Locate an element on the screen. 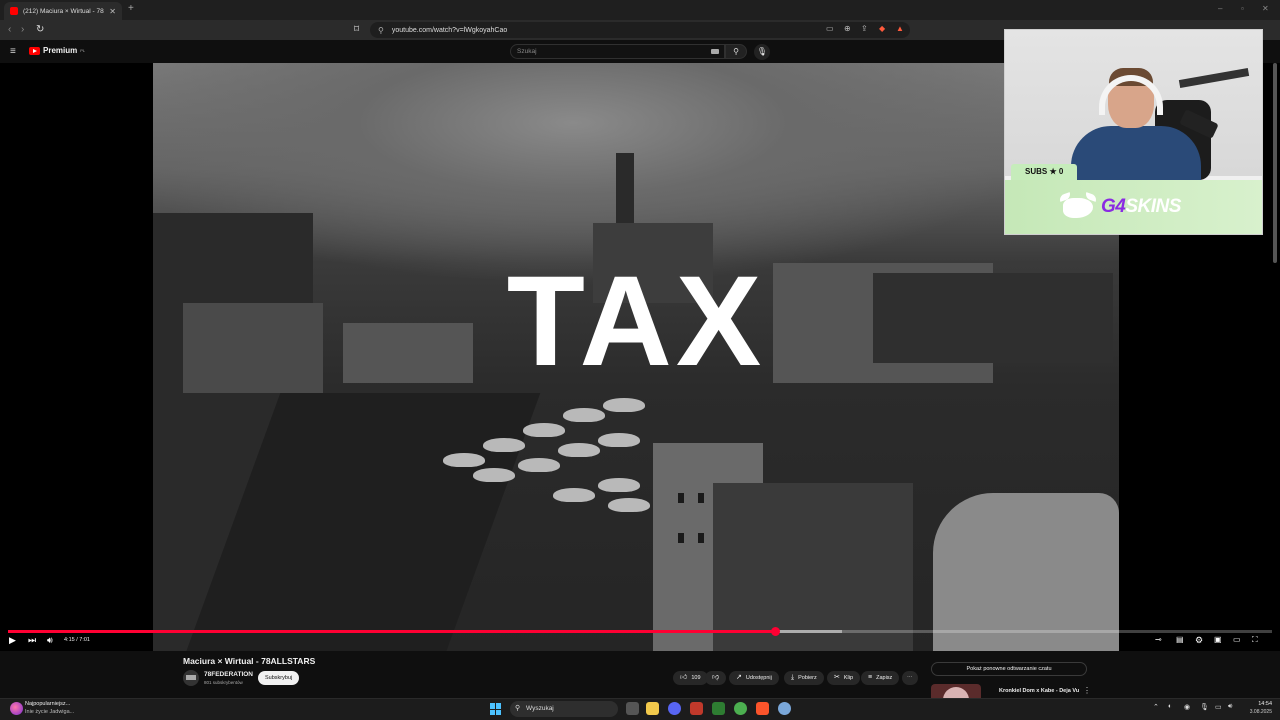  share-button: ↗ Udostępnij is located at coordinates (754, 678).